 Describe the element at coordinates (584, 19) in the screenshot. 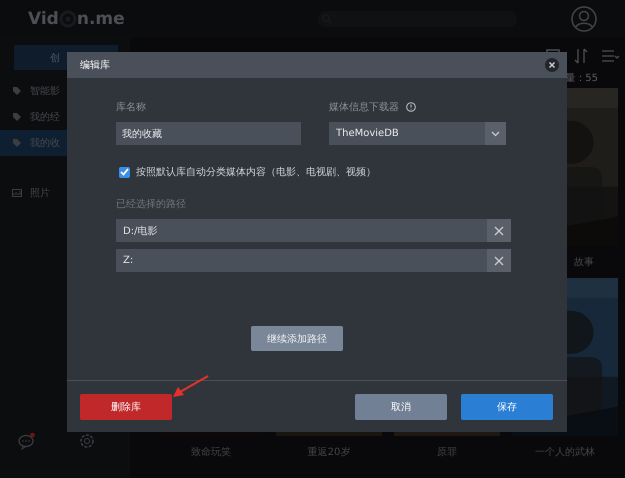

I see `user-avatar-icon` at that location.